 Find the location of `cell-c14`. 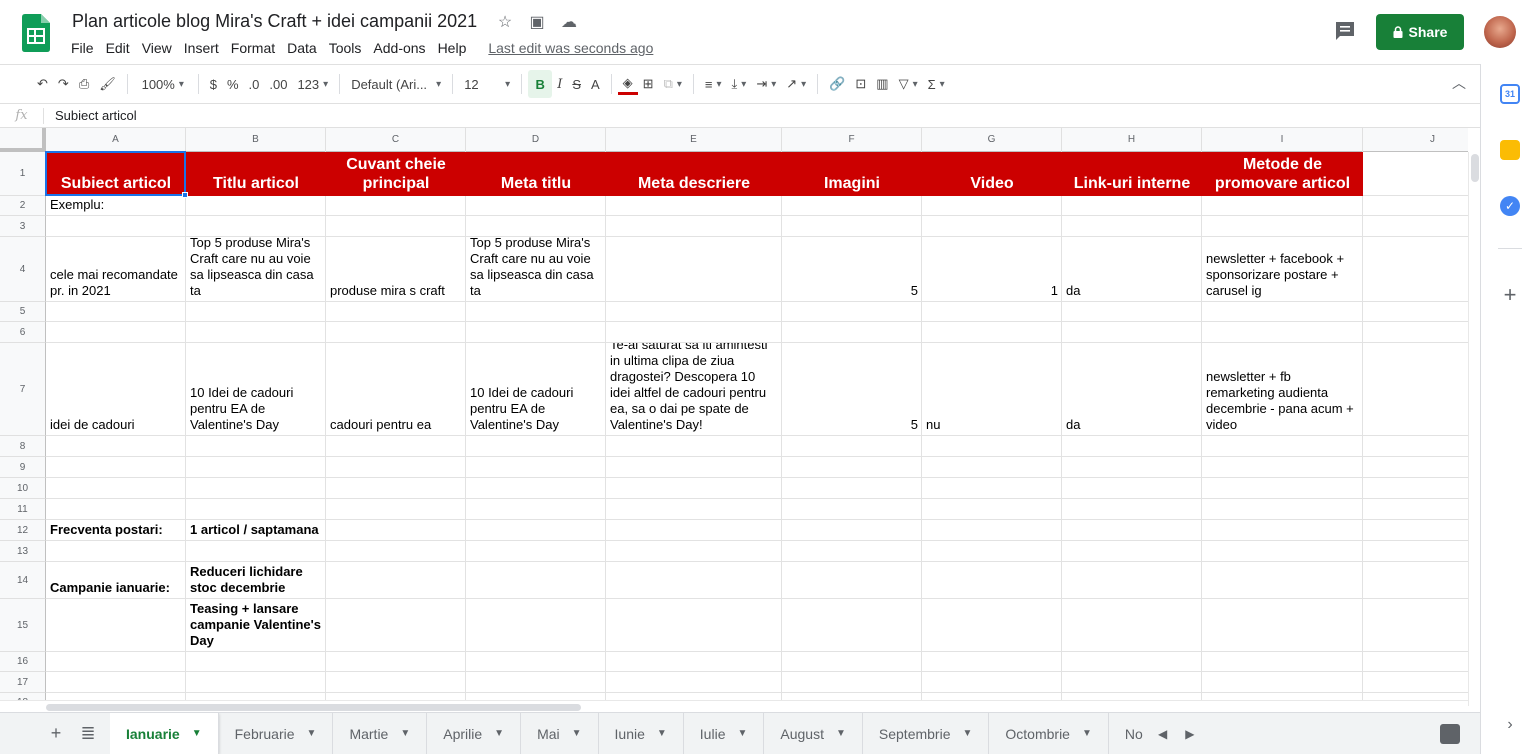

cell-c14 is located at coordinates (396, 580).